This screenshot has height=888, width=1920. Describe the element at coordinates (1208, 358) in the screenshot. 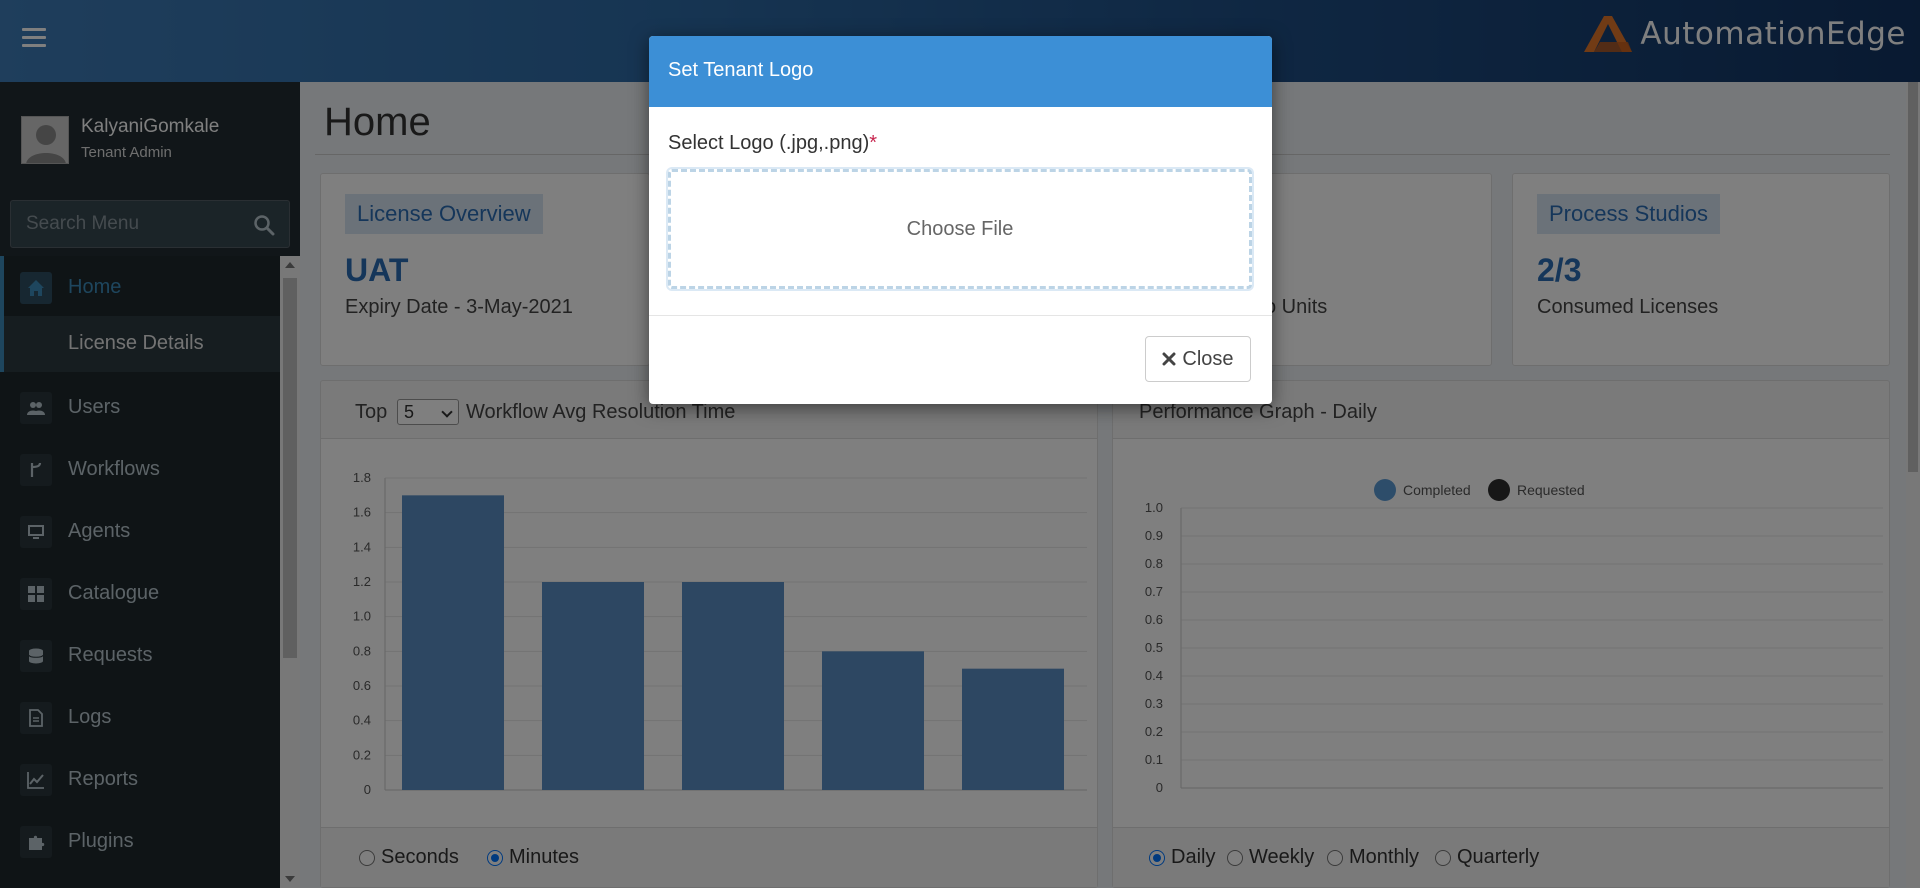

I see `close-label: Close` at that location.